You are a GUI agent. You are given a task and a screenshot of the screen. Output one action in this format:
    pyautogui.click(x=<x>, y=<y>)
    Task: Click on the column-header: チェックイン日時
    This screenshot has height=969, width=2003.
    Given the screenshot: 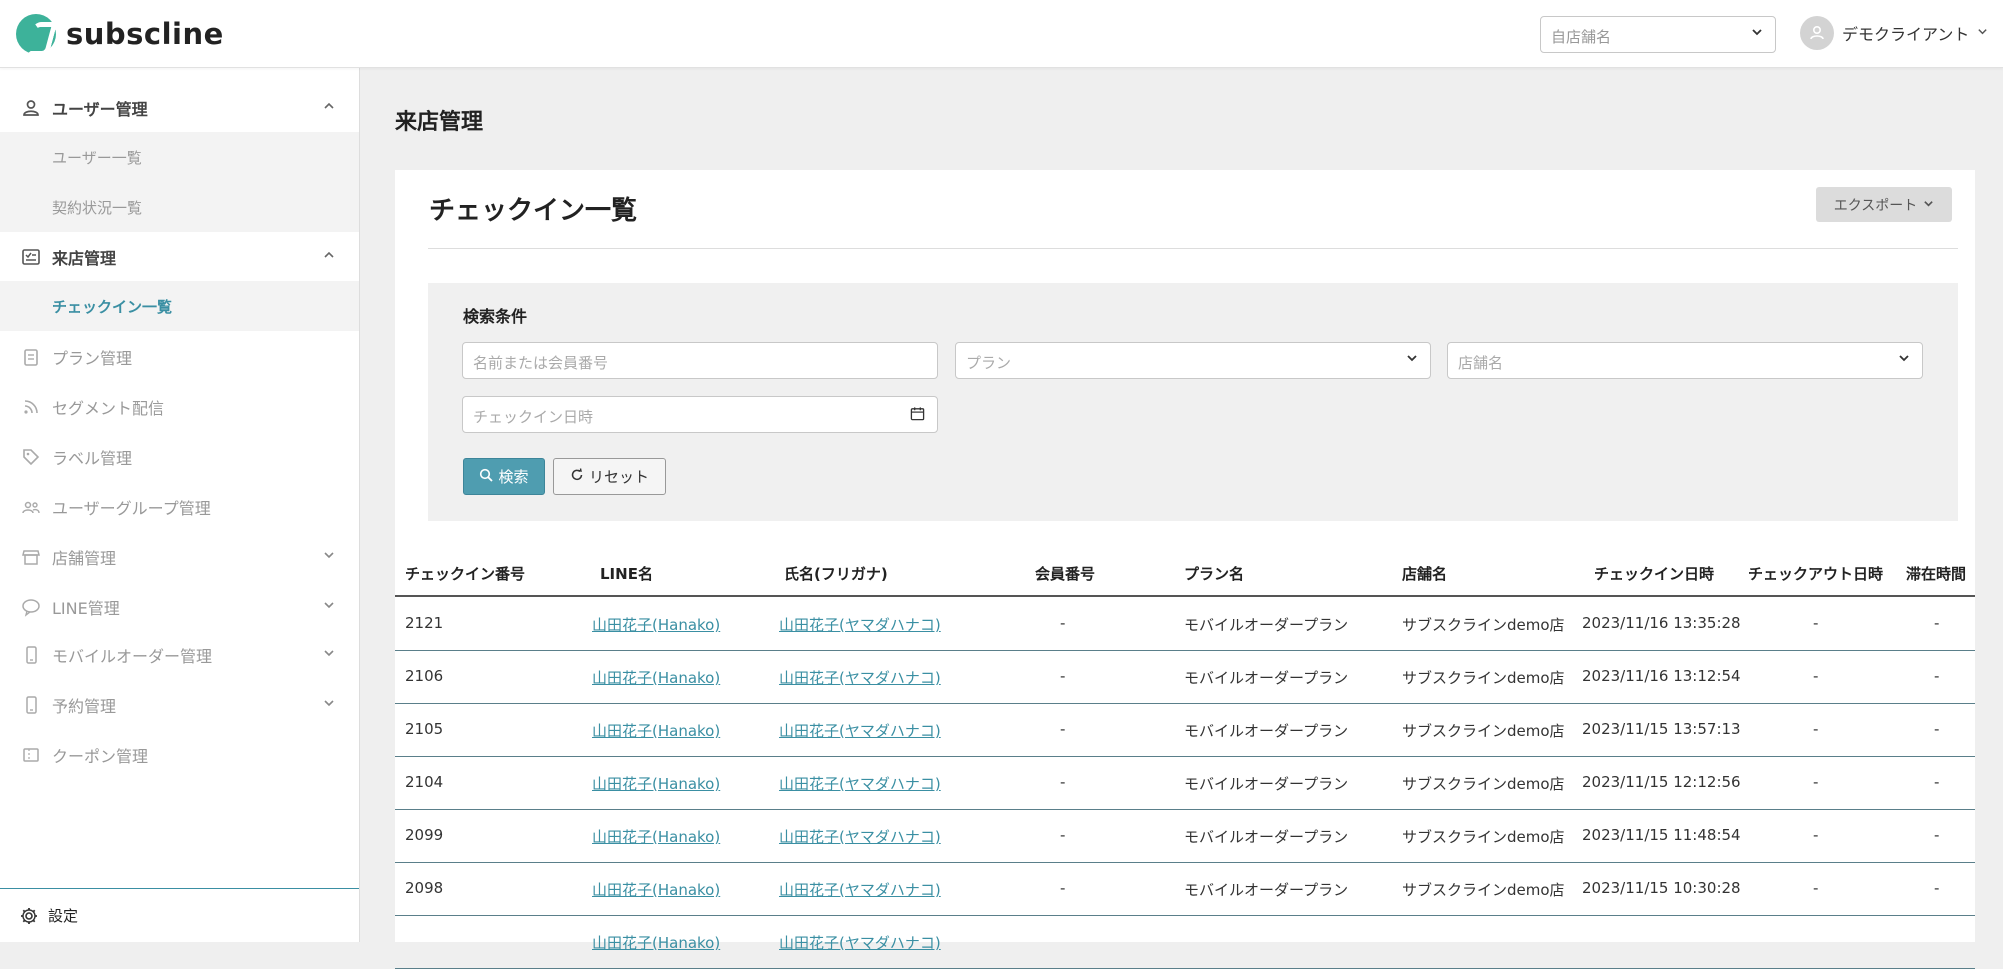 What is the action you would take?
    pyautogui.click(x=1654, y=573)
    